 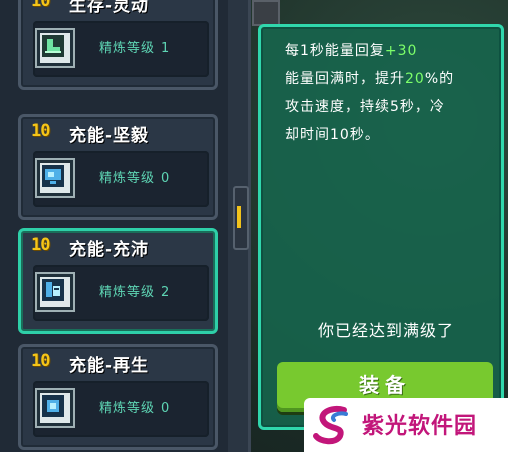 What do you see at coordinates (266, 13) in the screenshot?
I see `background-prop` at bounding box center [266, 13].